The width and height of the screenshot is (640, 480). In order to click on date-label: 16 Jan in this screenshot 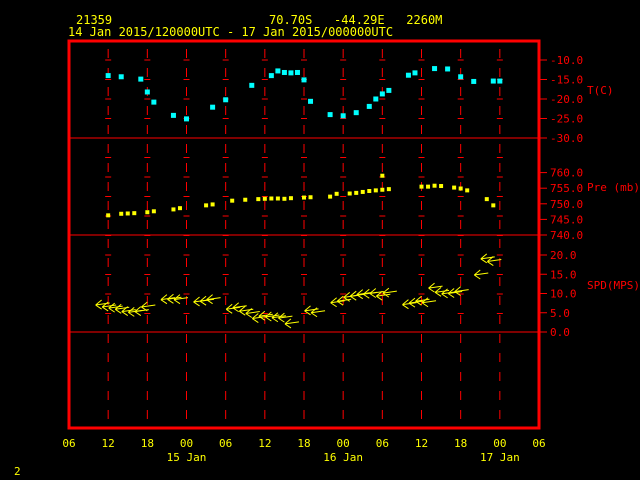, I will do `click(343, 457)`.